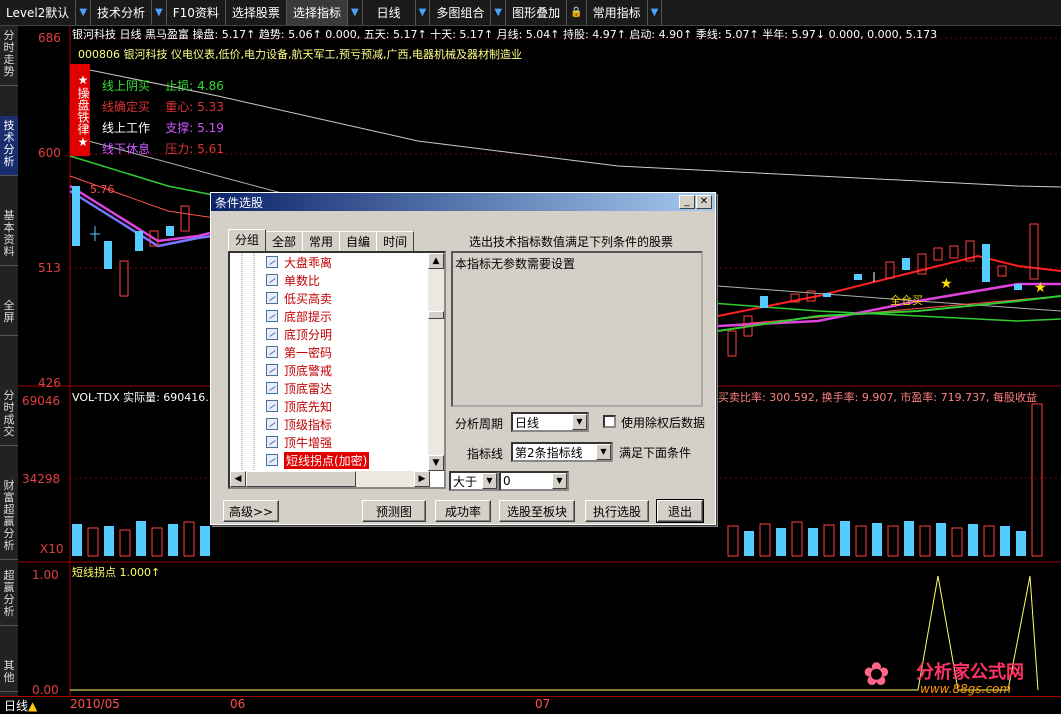 This screenshot has height=714, width=1061. What do you see at coordinates (194, 86) in the screenshot?
I see `rule-right: 止损: 4.86` at bounding box center [194, 86].